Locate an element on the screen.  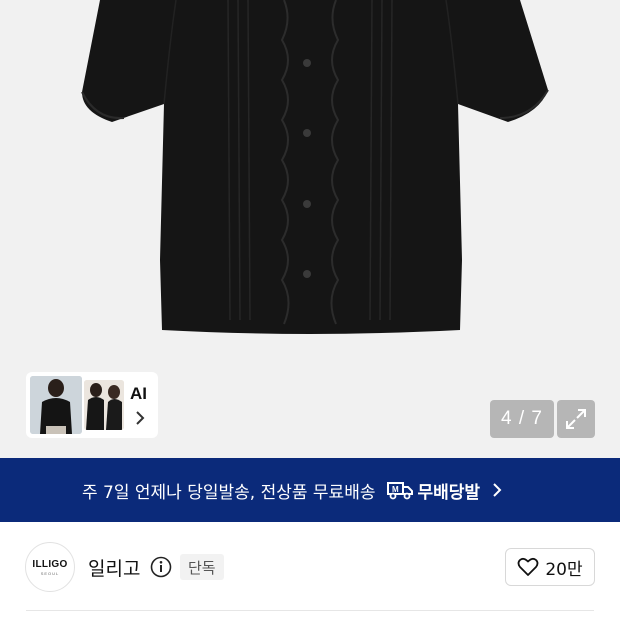
brand-logo-text: ILLIGO is located at coordinates (50, 564).